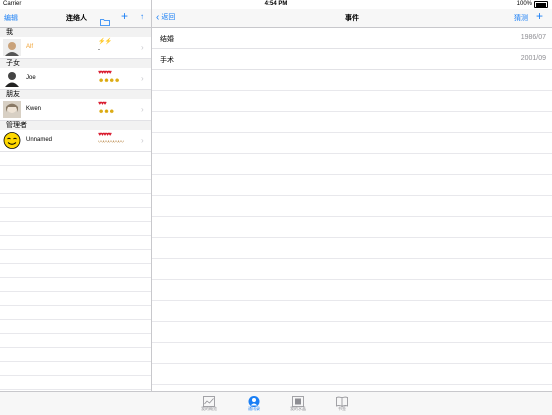 This screenshot has width=552, height=415. What do you see at coordinates (342, 400) in the screenshot?
I see `book-icon` at bounding box center [342, 400].